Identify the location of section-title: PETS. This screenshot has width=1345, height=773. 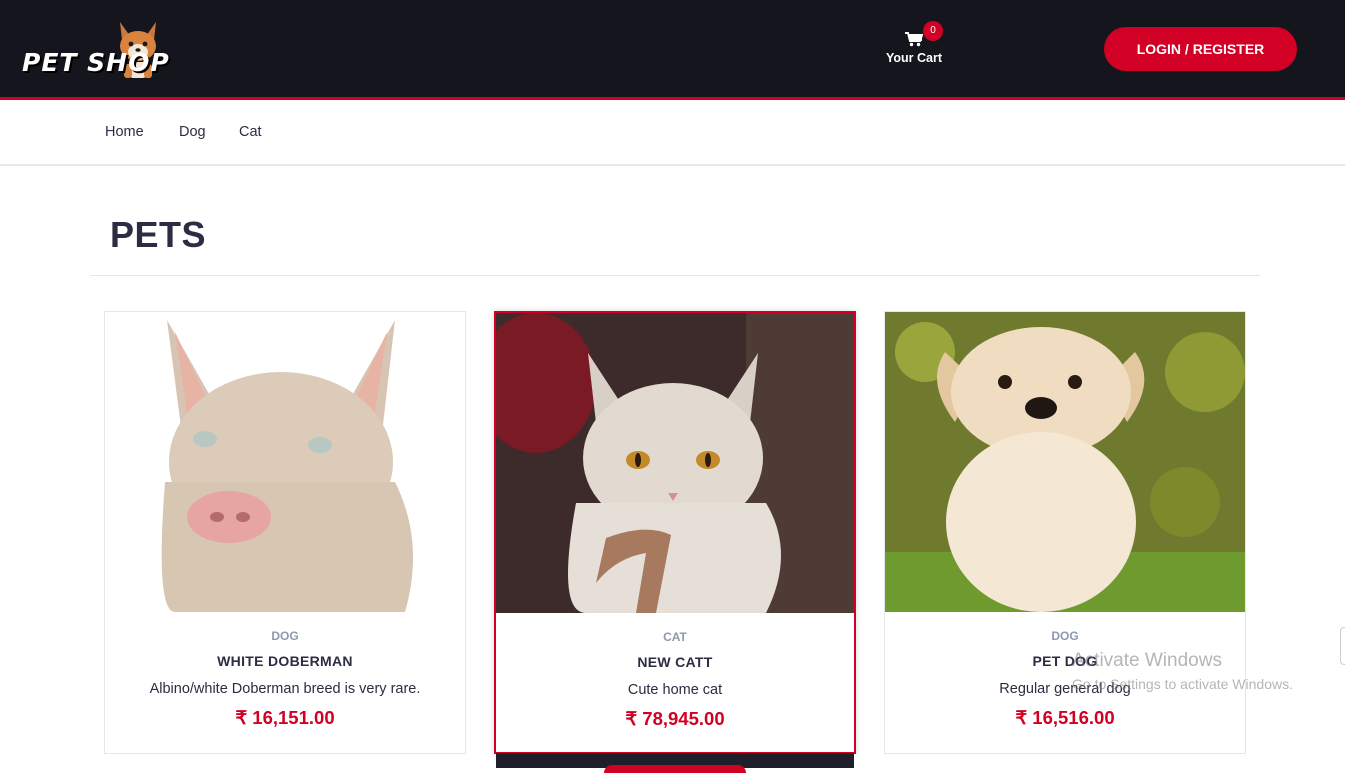
(158, 234).